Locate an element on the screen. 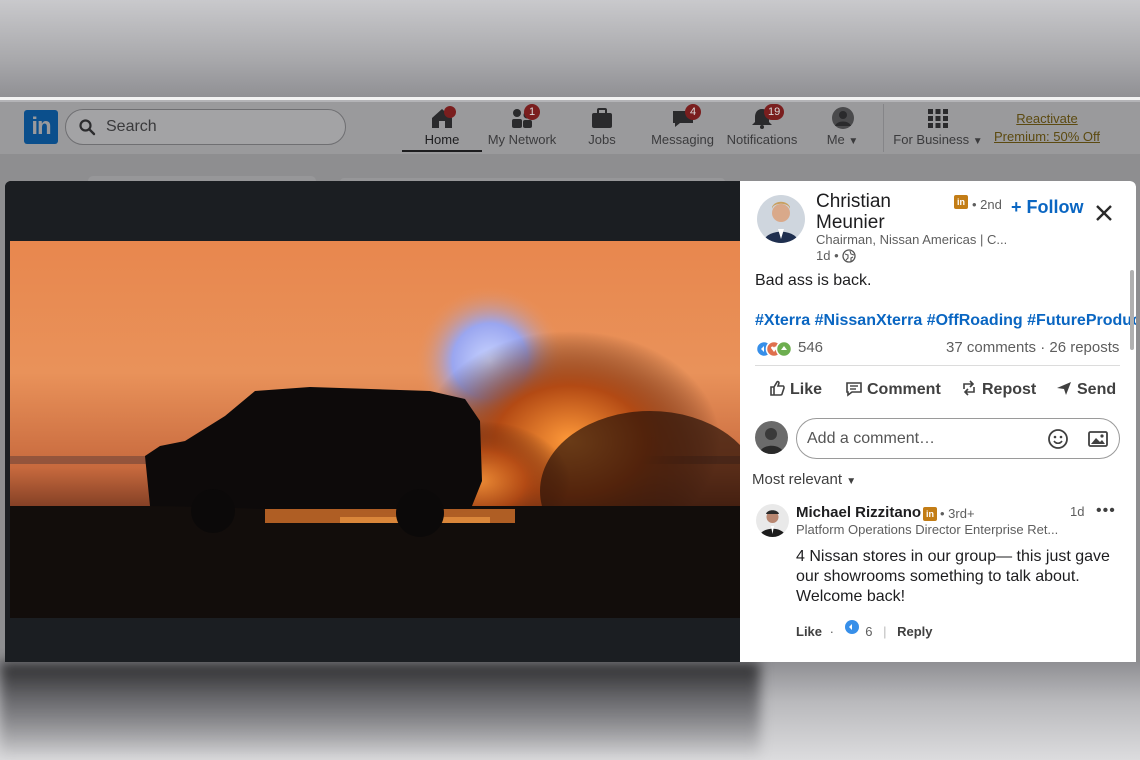  send-icon is located at coordinates (1064, 388).